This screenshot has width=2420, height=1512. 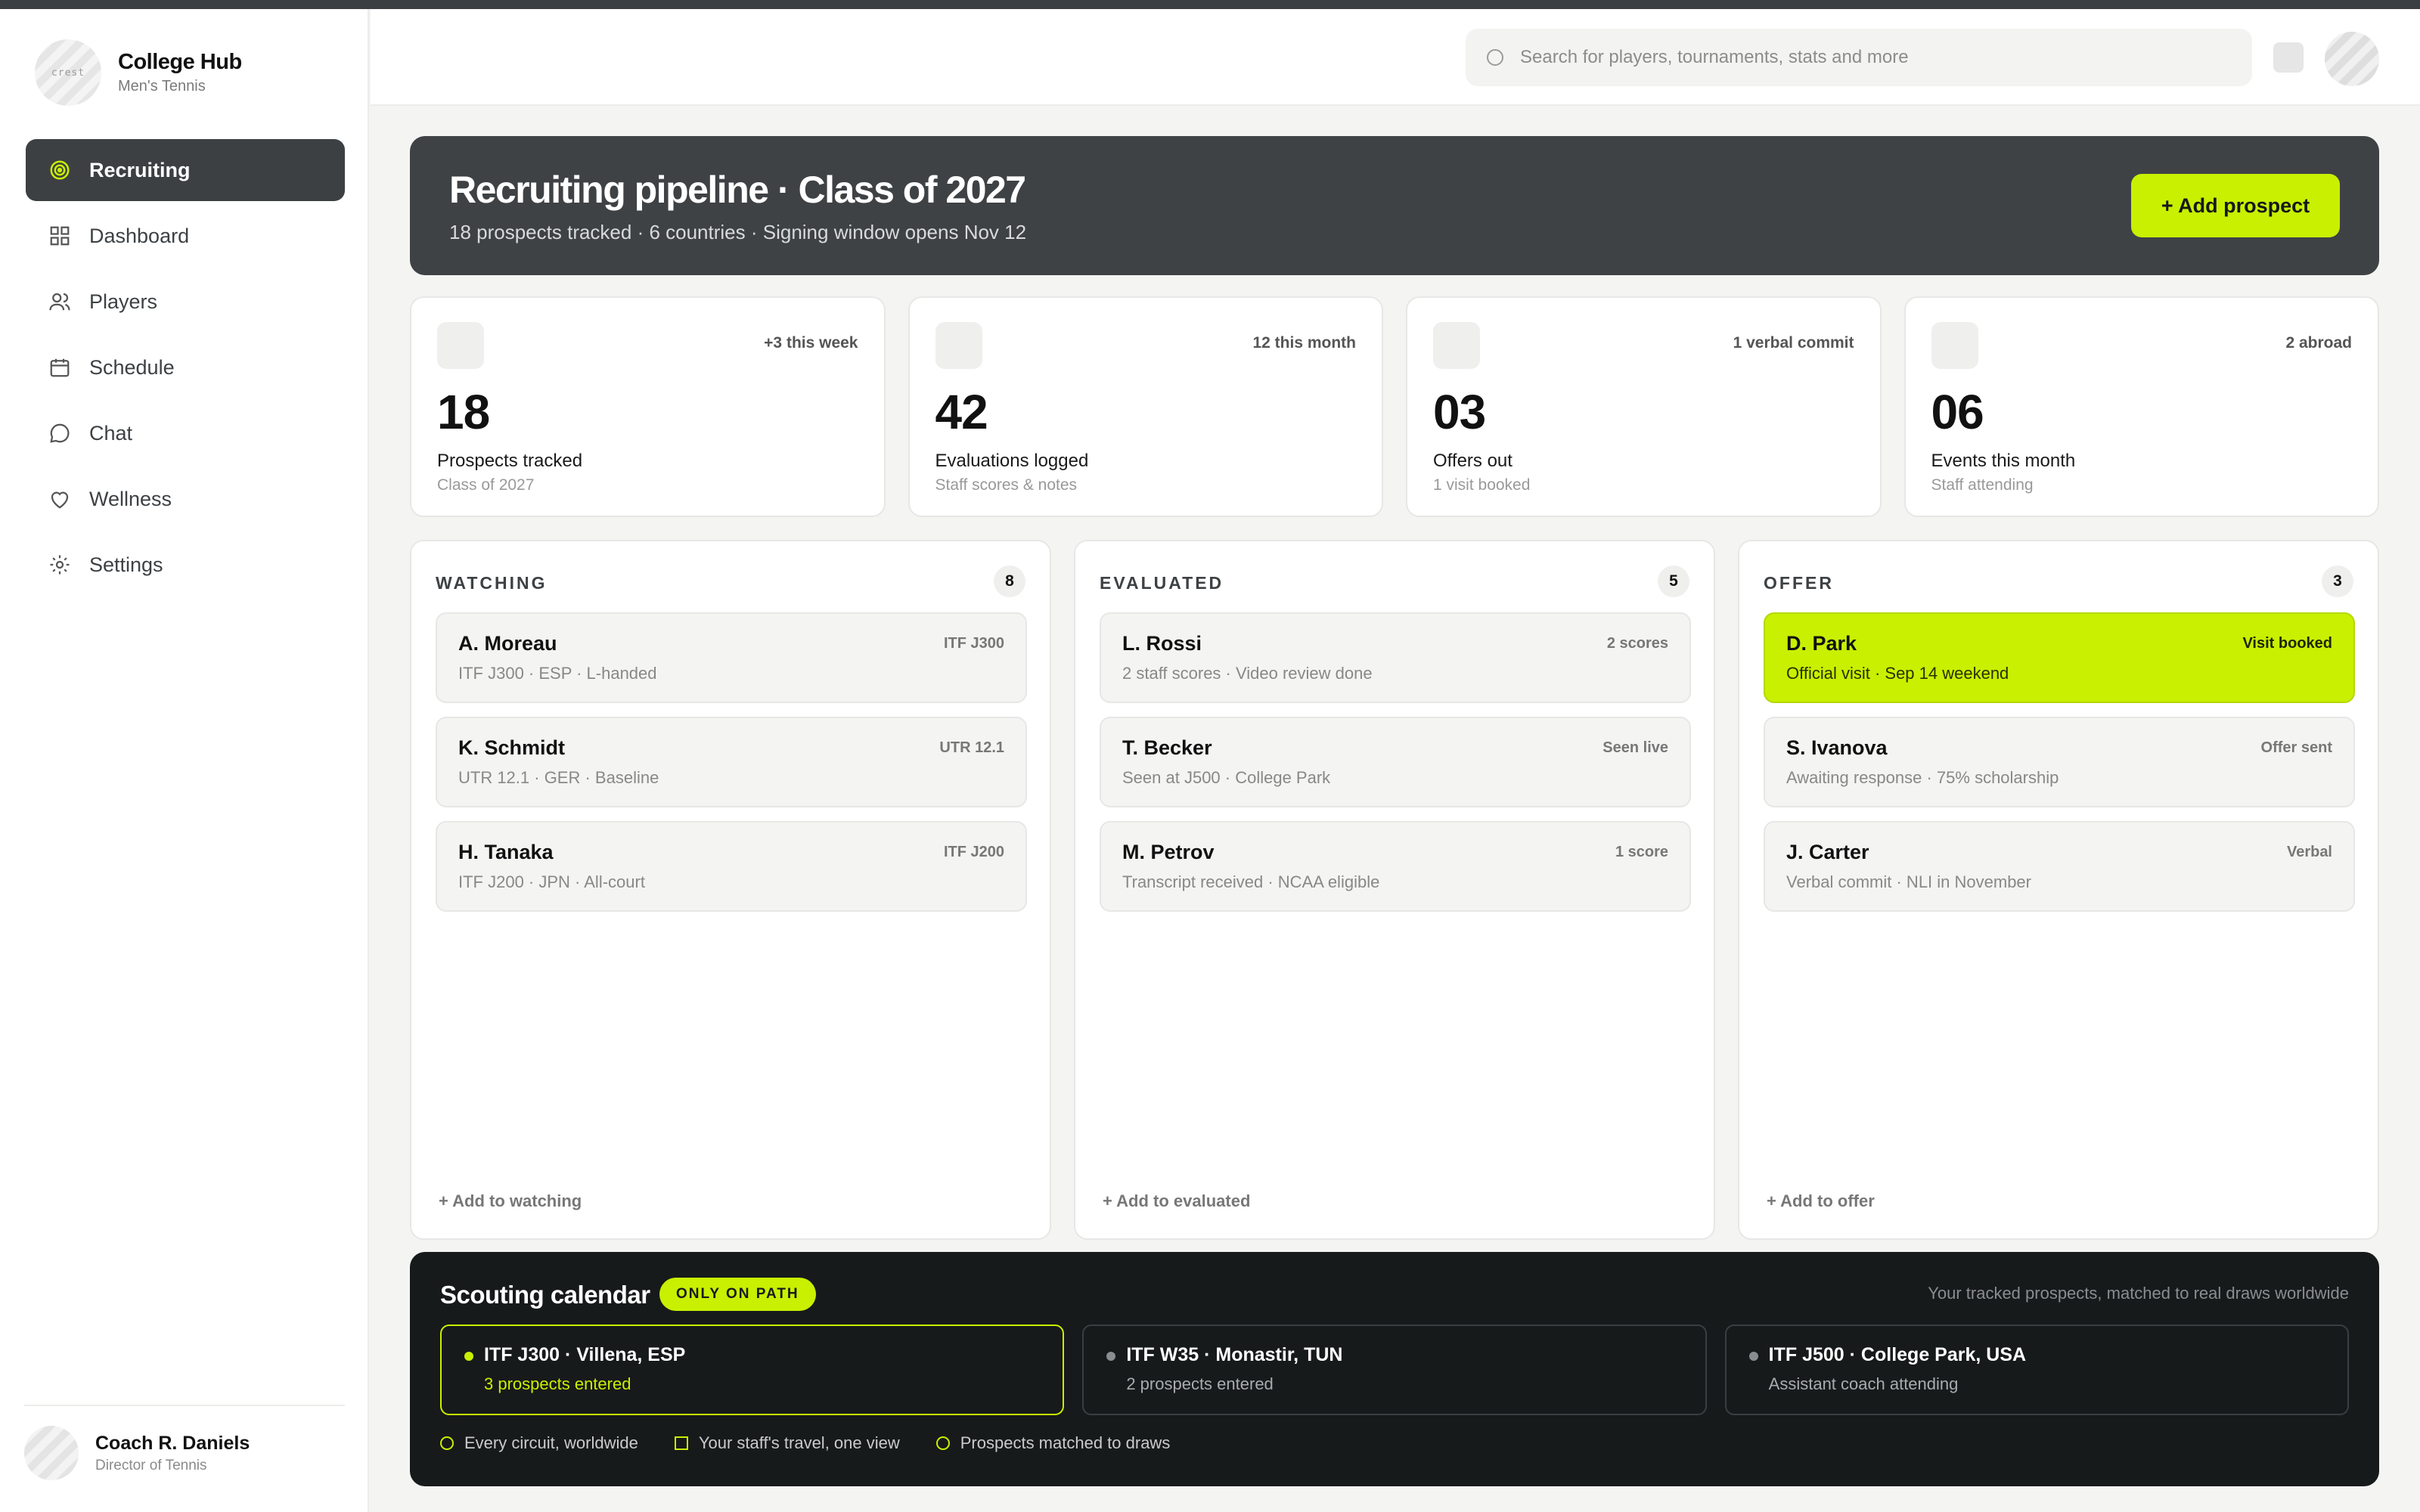 I want to click on user-profile: Coach R. Daniels Director of Tennis, so click(x=184, y=1442).